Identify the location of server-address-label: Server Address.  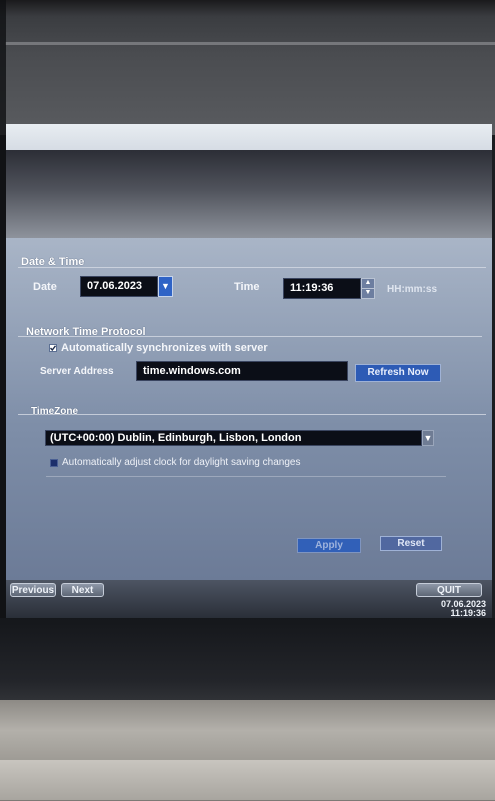
(77, 371).